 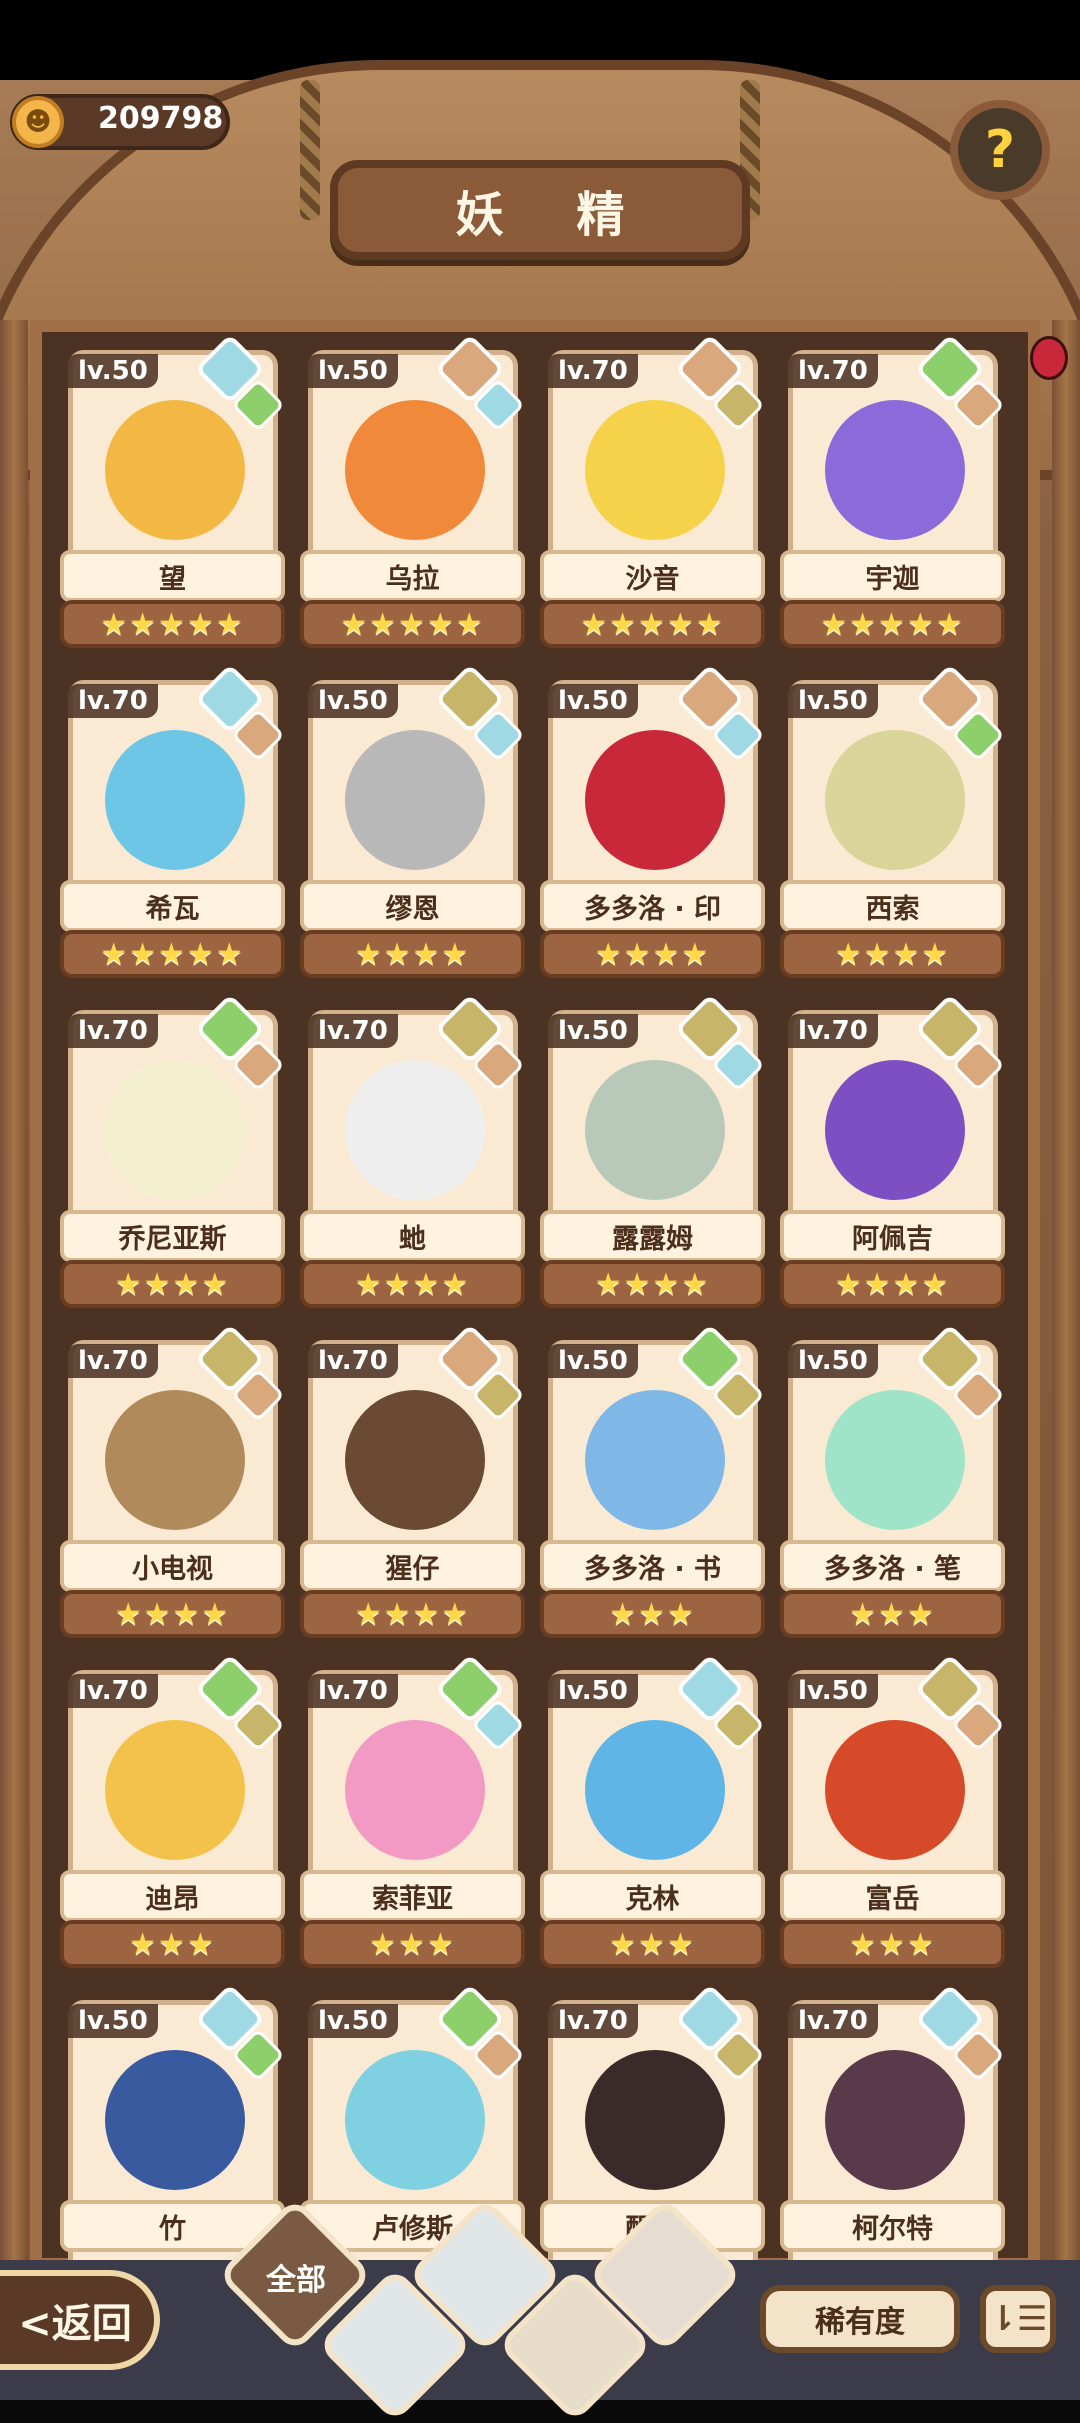 I want to click on rarity-label: 稀有度, so click(x=860, y=2322).